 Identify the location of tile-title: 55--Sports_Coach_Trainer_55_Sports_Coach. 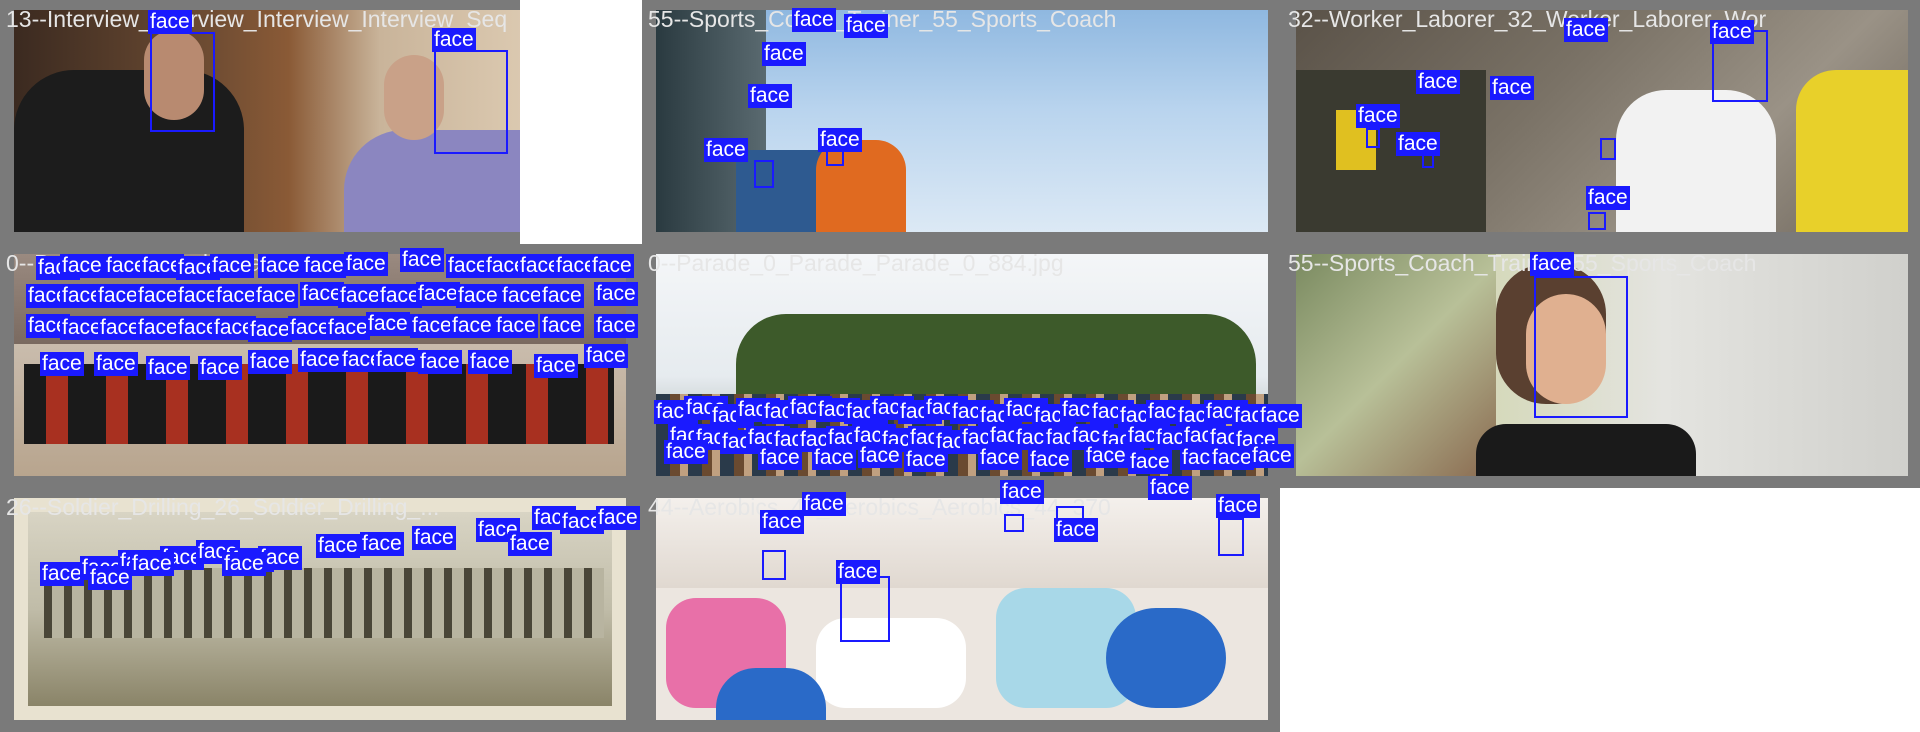
(1522, 263).